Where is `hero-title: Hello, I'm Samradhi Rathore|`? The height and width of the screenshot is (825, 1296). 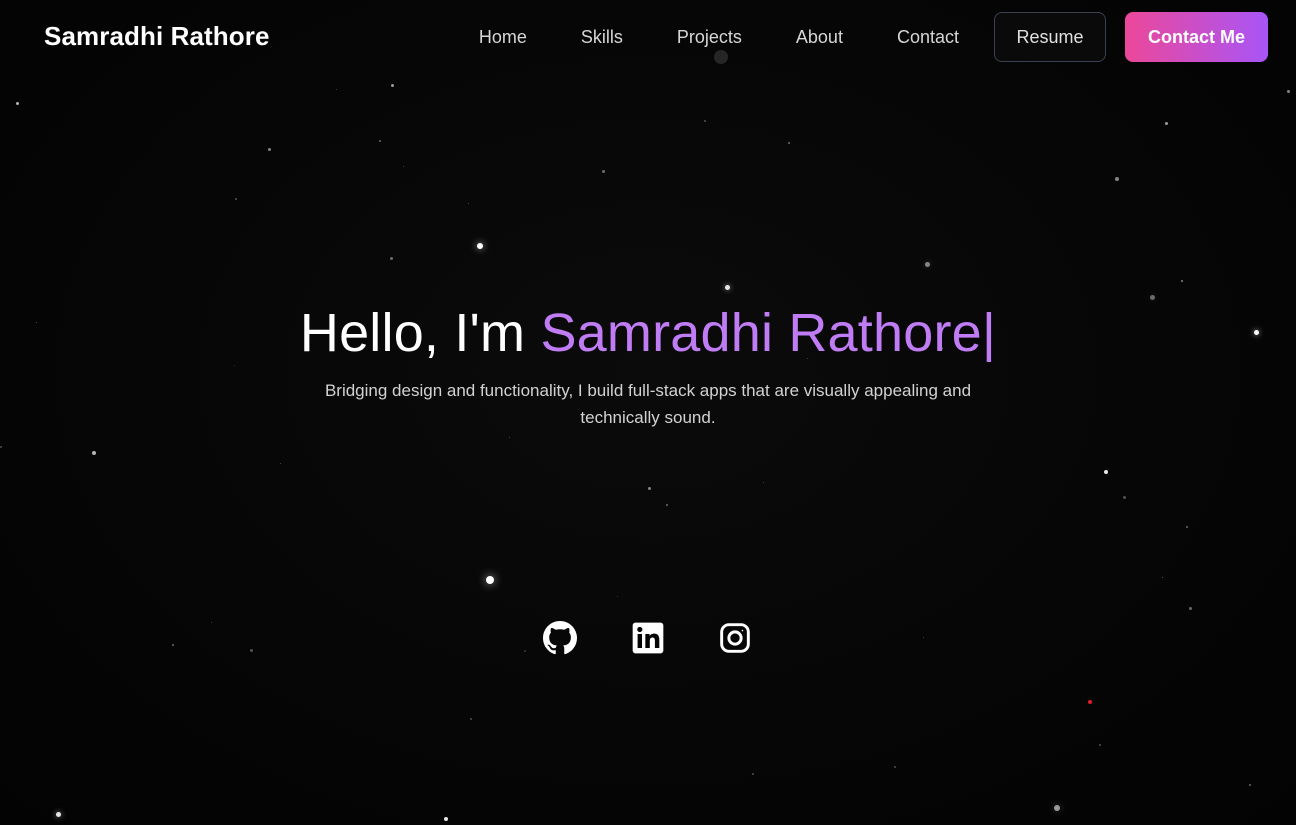
hero-title: Hello, I'm Samradhi Rathore| is located at coordinates (648, 333).